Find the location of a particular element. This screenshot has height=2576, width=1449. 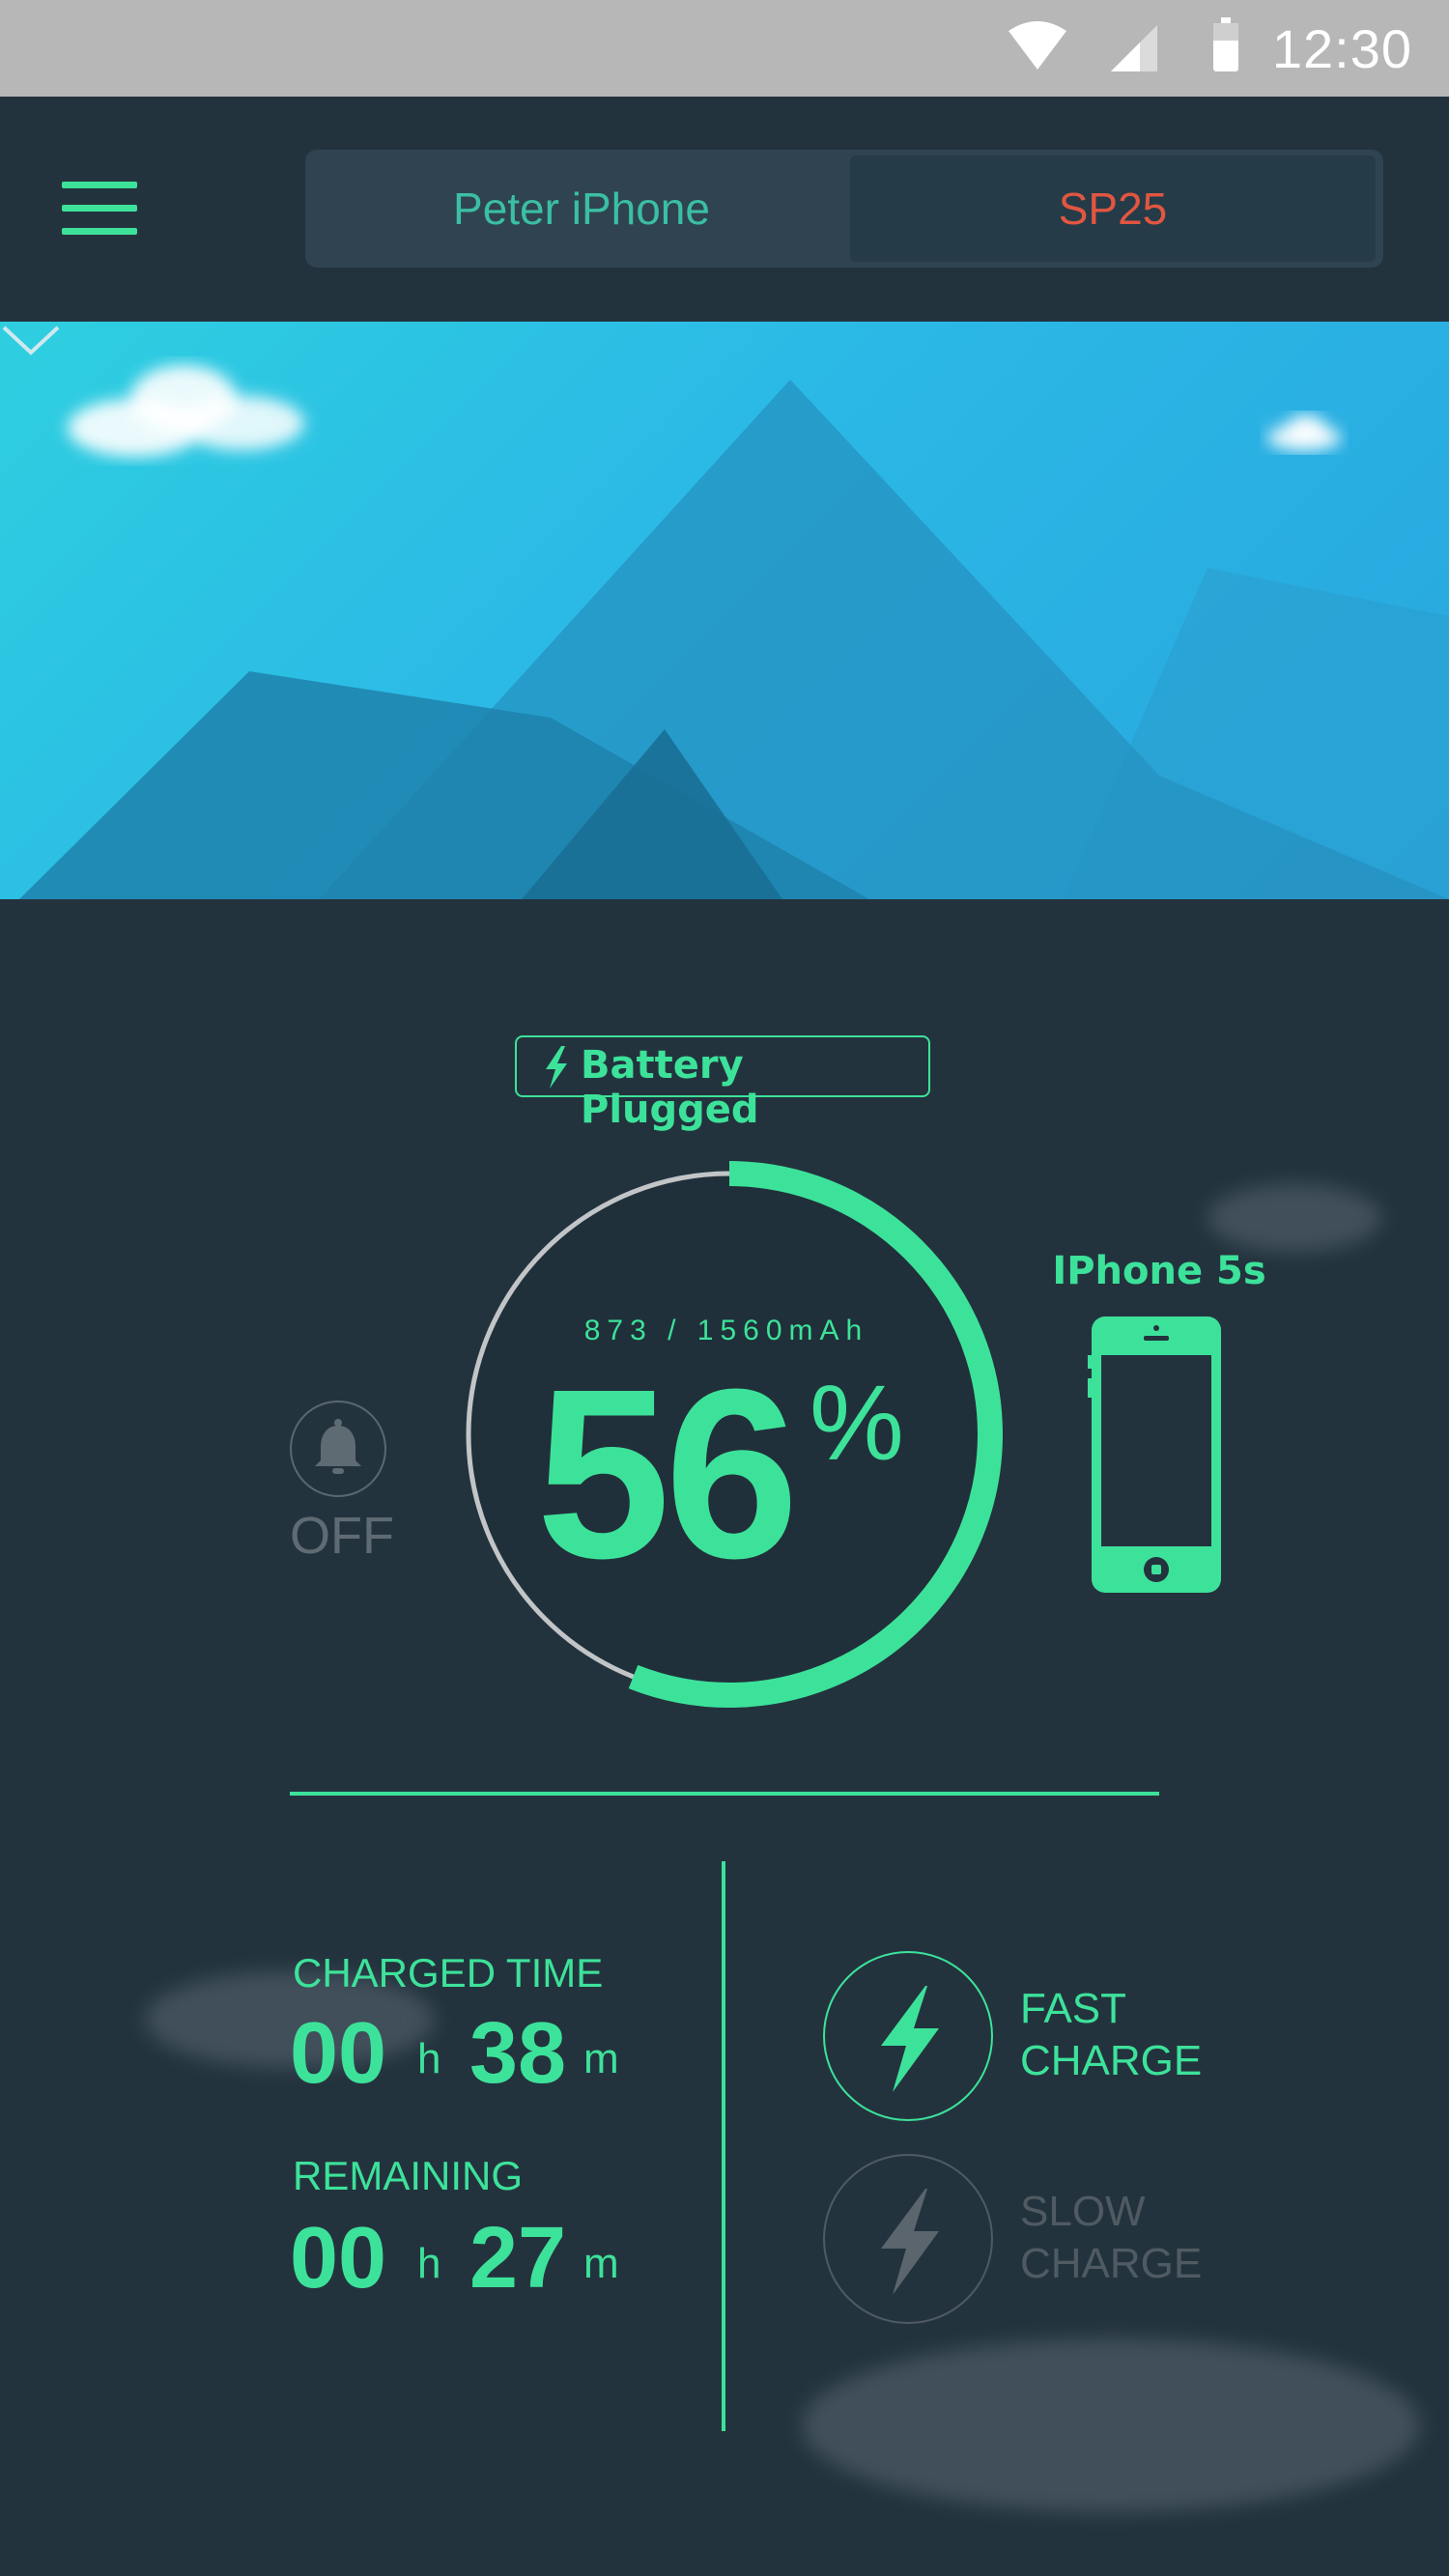

status-icons is located at coordinates (1123, 44).